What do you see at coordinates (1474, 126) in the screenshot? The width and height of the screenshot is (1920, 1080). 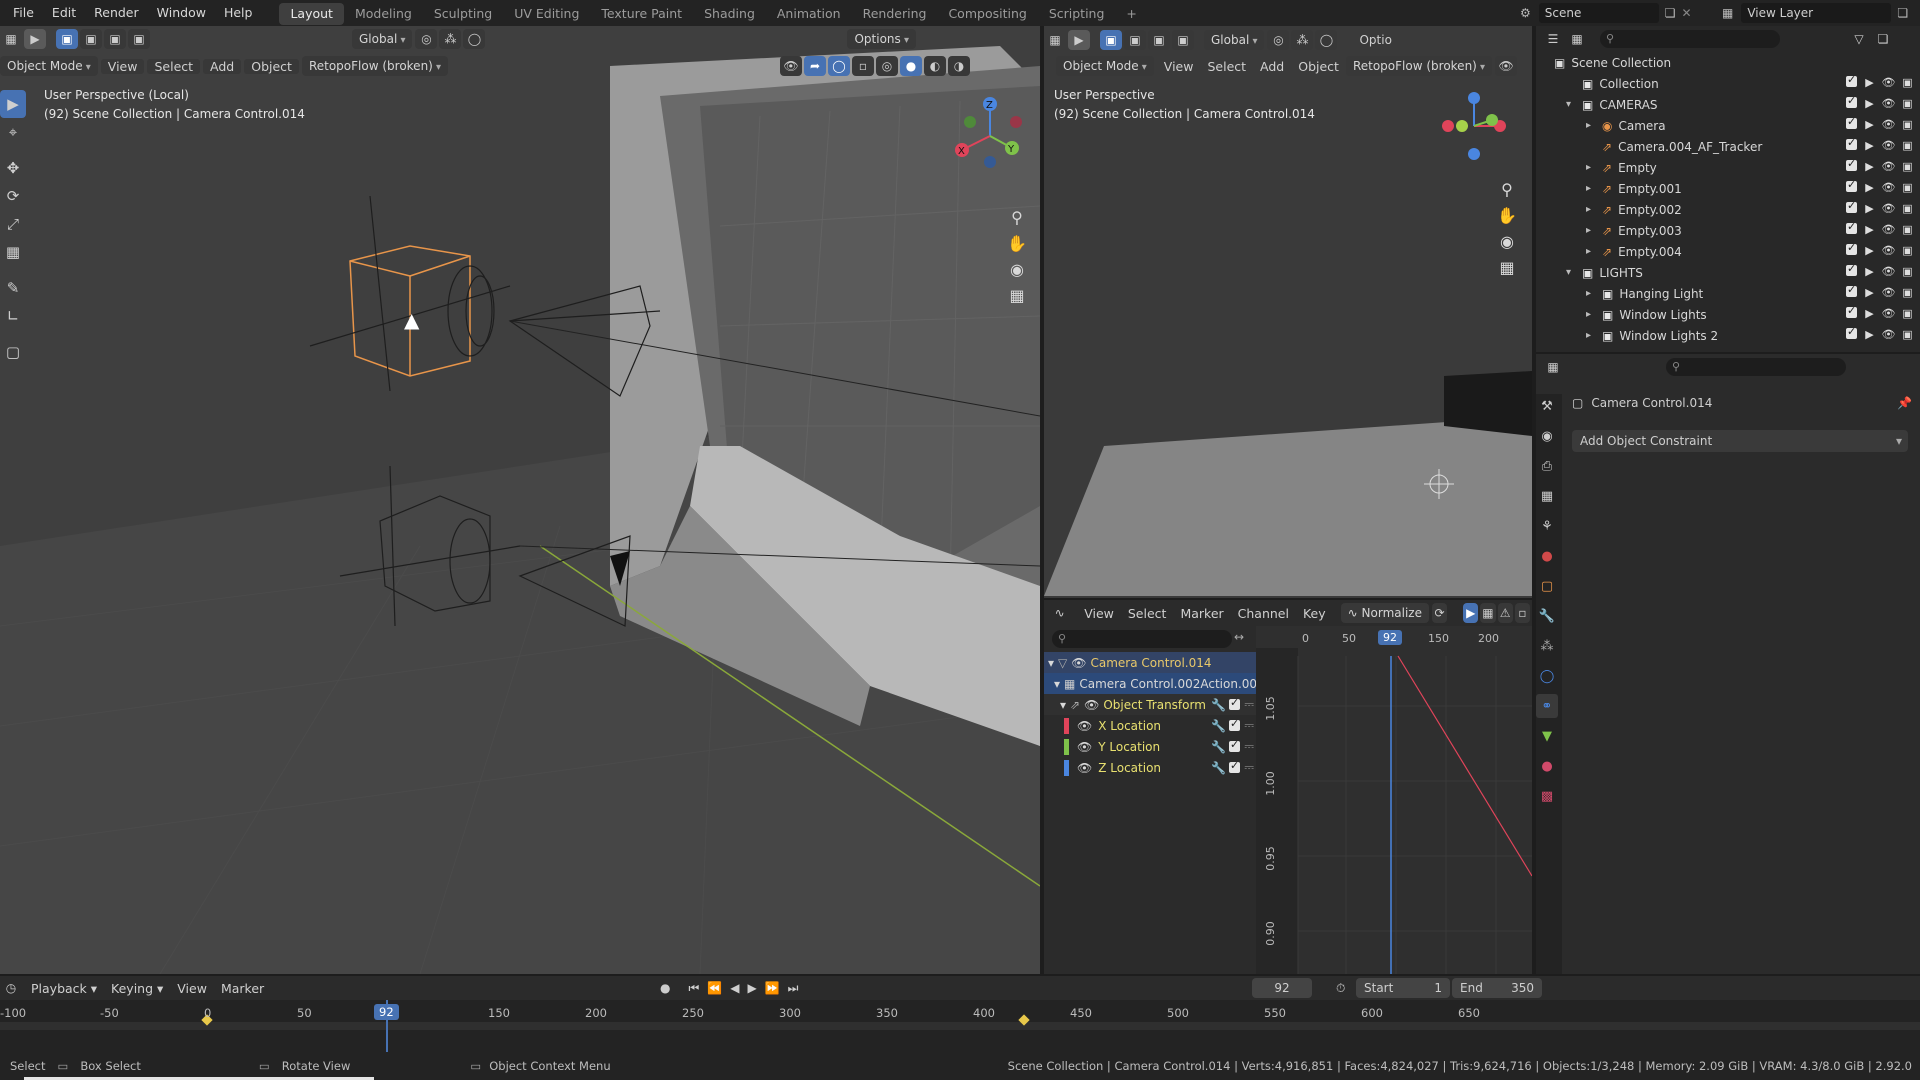 I see `navigation-gizmo-right` at bounding box center [1474, 126].